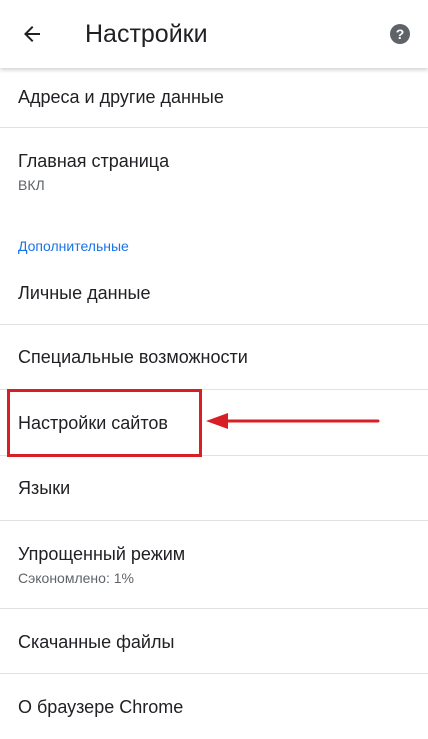 This screenshot has height=739, width=428. I want to click on settings-item-addresses: Адреса и другие данные, so click(214, 98).